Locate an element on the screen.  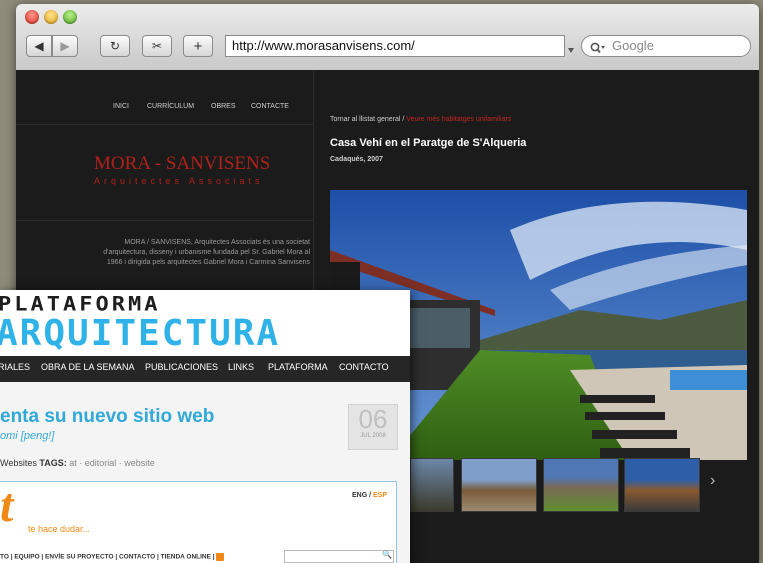
nav-links: LINKS is located at coordinates (241, 367).